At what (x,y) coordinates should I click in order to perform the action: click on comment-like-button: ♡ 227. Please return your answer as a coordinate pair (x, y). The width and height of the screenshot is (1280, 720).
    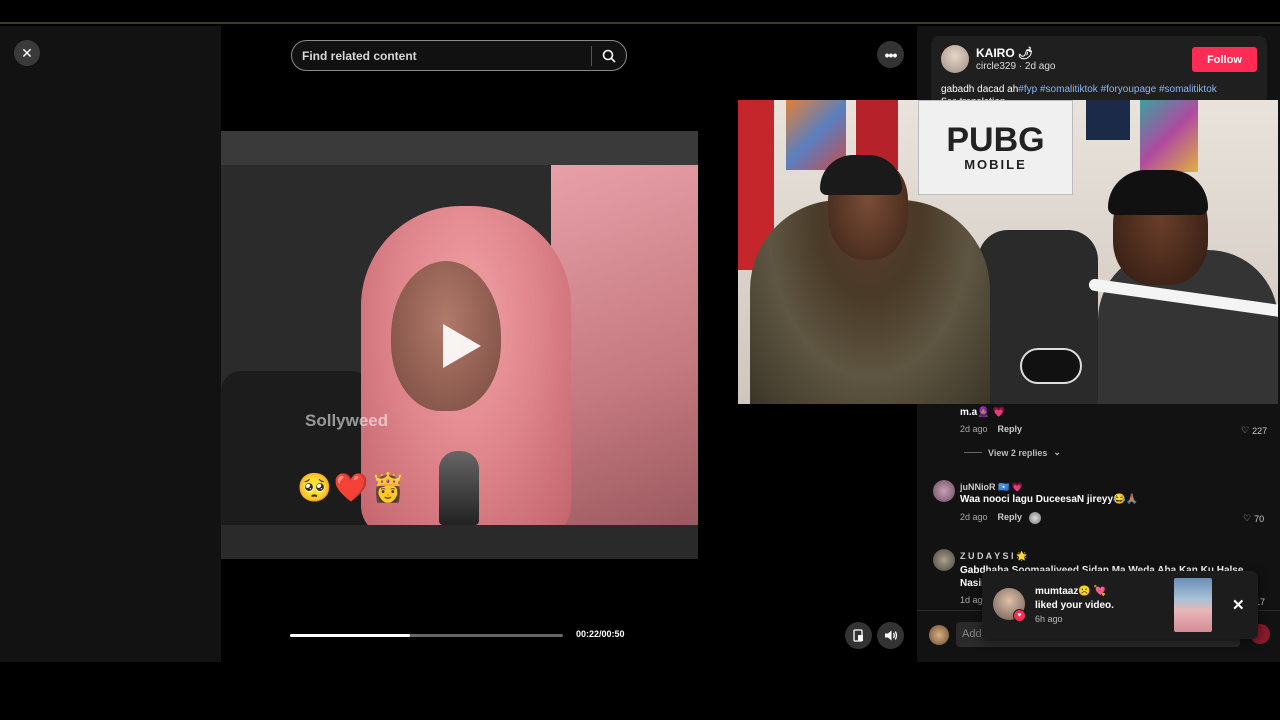
    Looking at the image, I should click on (1254, 430).